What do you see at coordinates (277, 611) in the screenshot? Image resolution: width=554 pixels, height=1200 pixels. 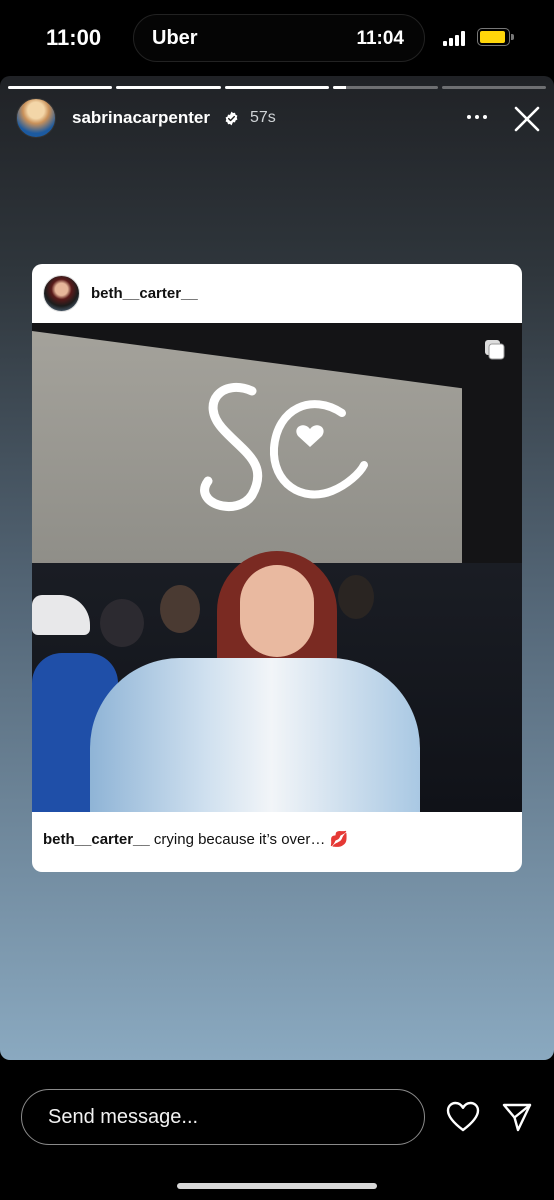 I see `person-face` at bounding box center [277, 611].